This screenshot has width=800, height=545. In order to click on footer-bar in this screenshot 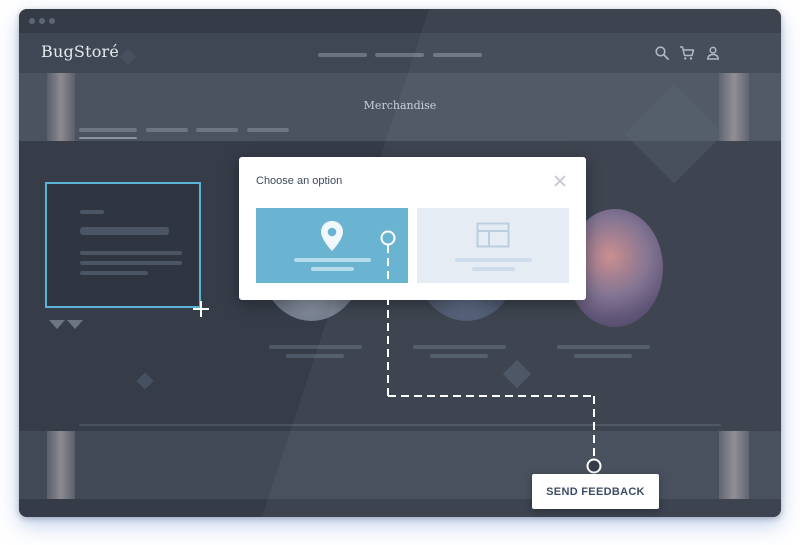, I will do `click(400, 508)`.